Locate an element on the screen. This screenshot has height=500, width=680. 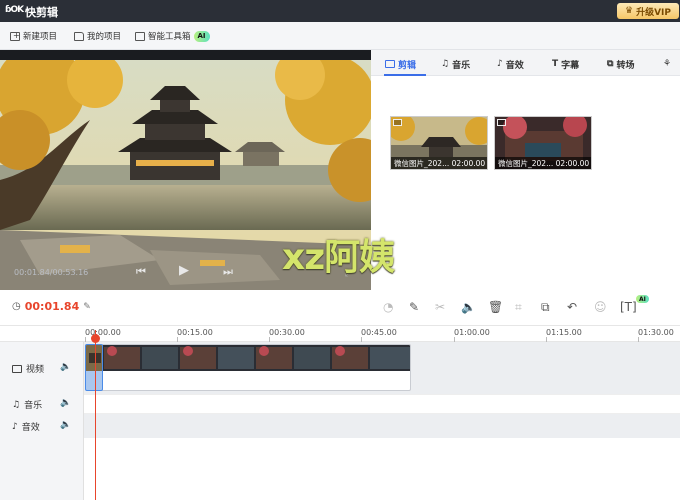
tab-subtitle: T 字幕 is located at coordinates (565, 64).